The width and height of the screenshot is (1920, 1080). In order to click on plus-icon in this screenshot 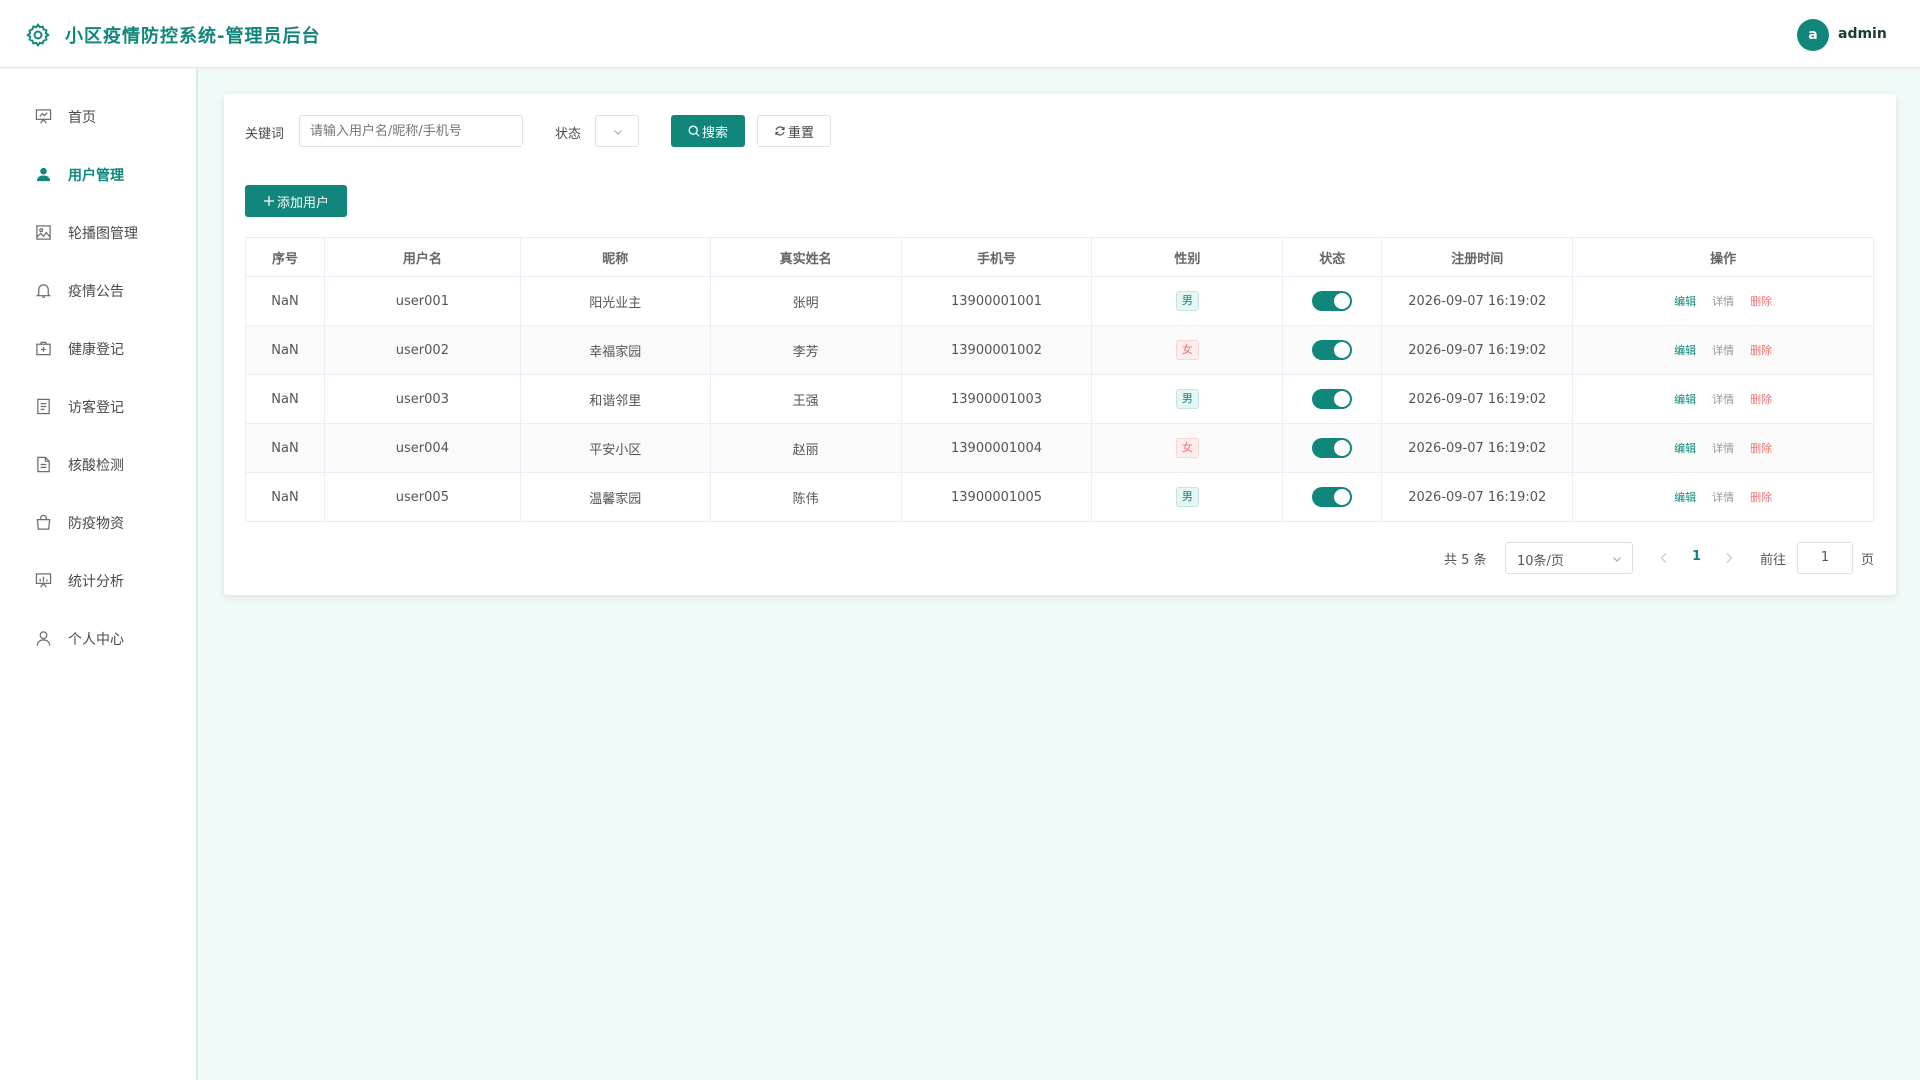, I will do `click(268, 201)`.